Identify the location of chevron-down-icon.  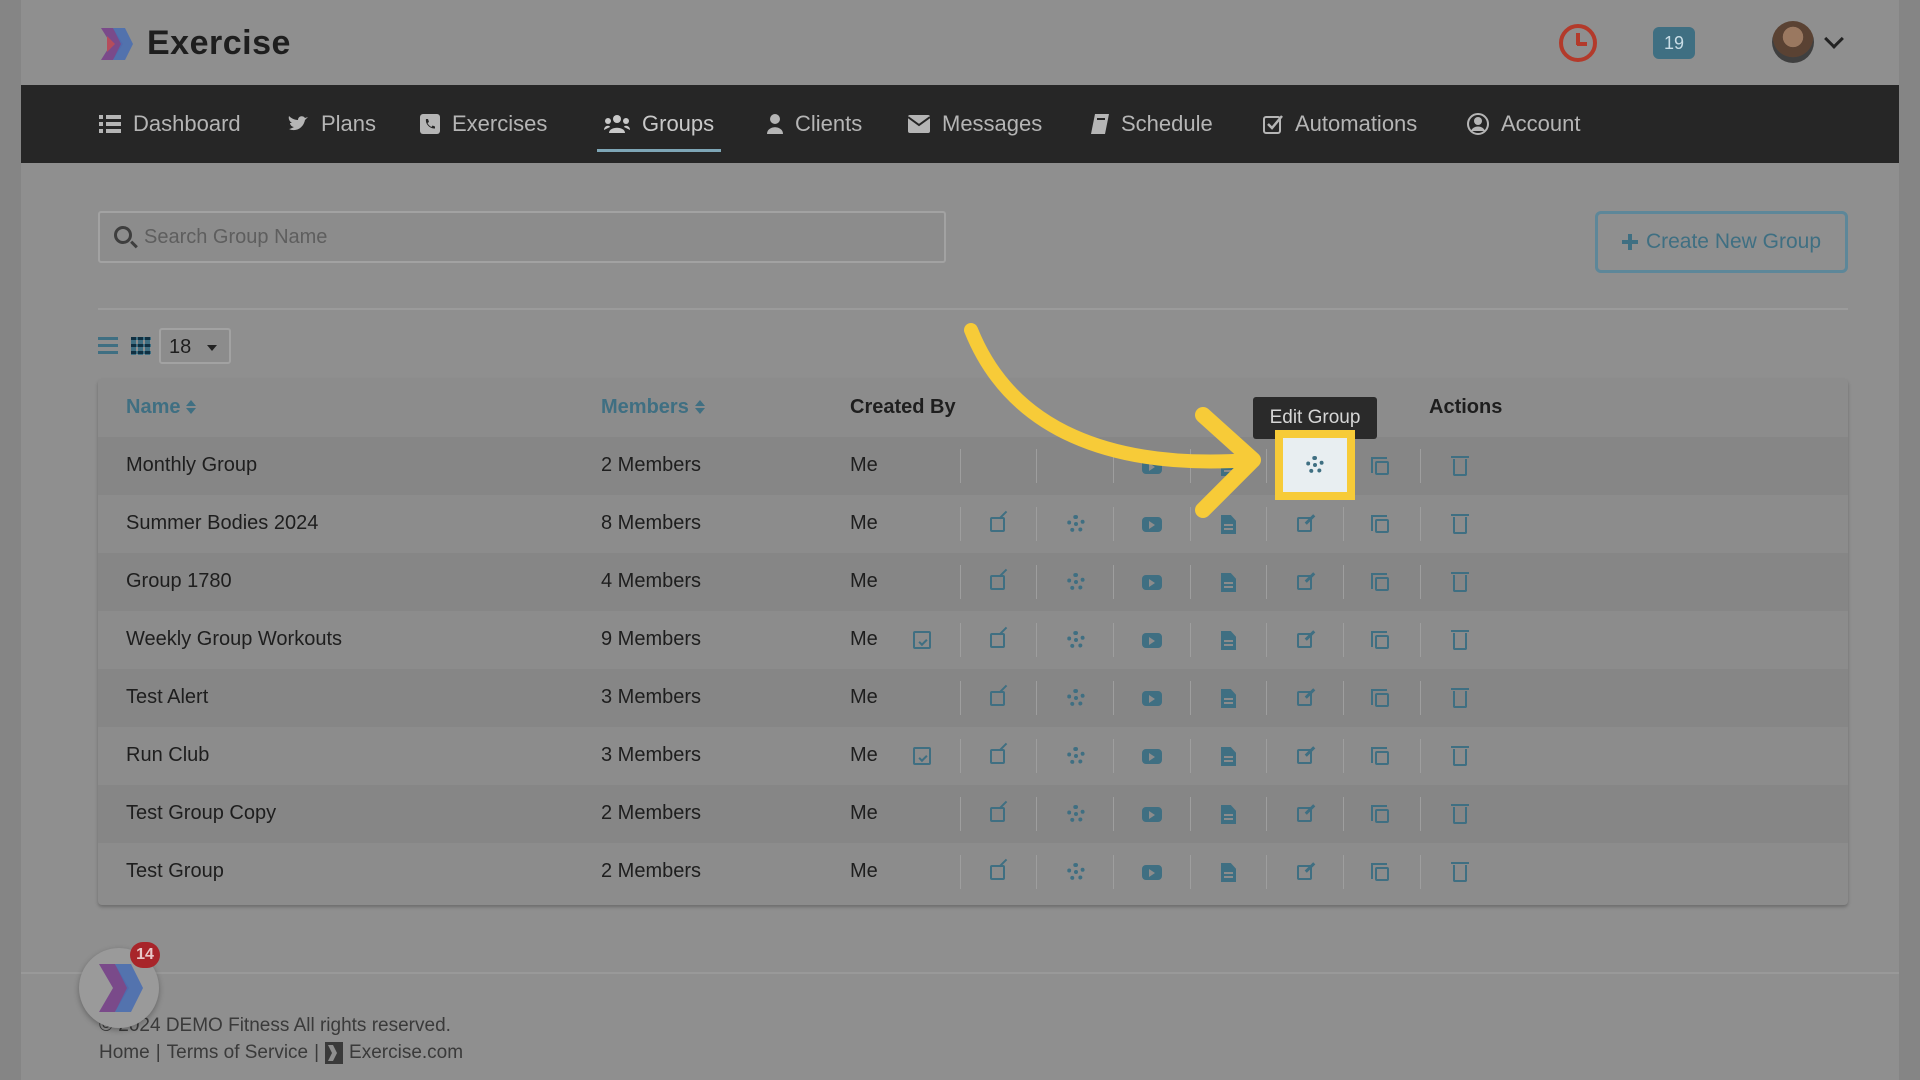
(1834, 39).